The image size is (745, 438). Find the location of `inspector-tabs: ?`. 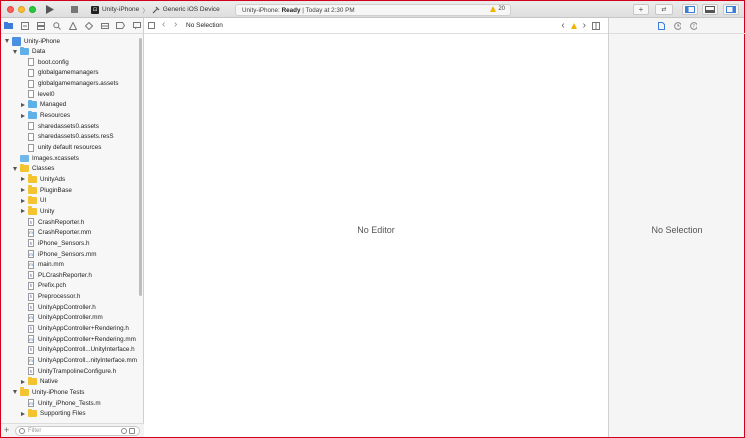

inspector-tabs: ? is located at coordinates (677, 26).